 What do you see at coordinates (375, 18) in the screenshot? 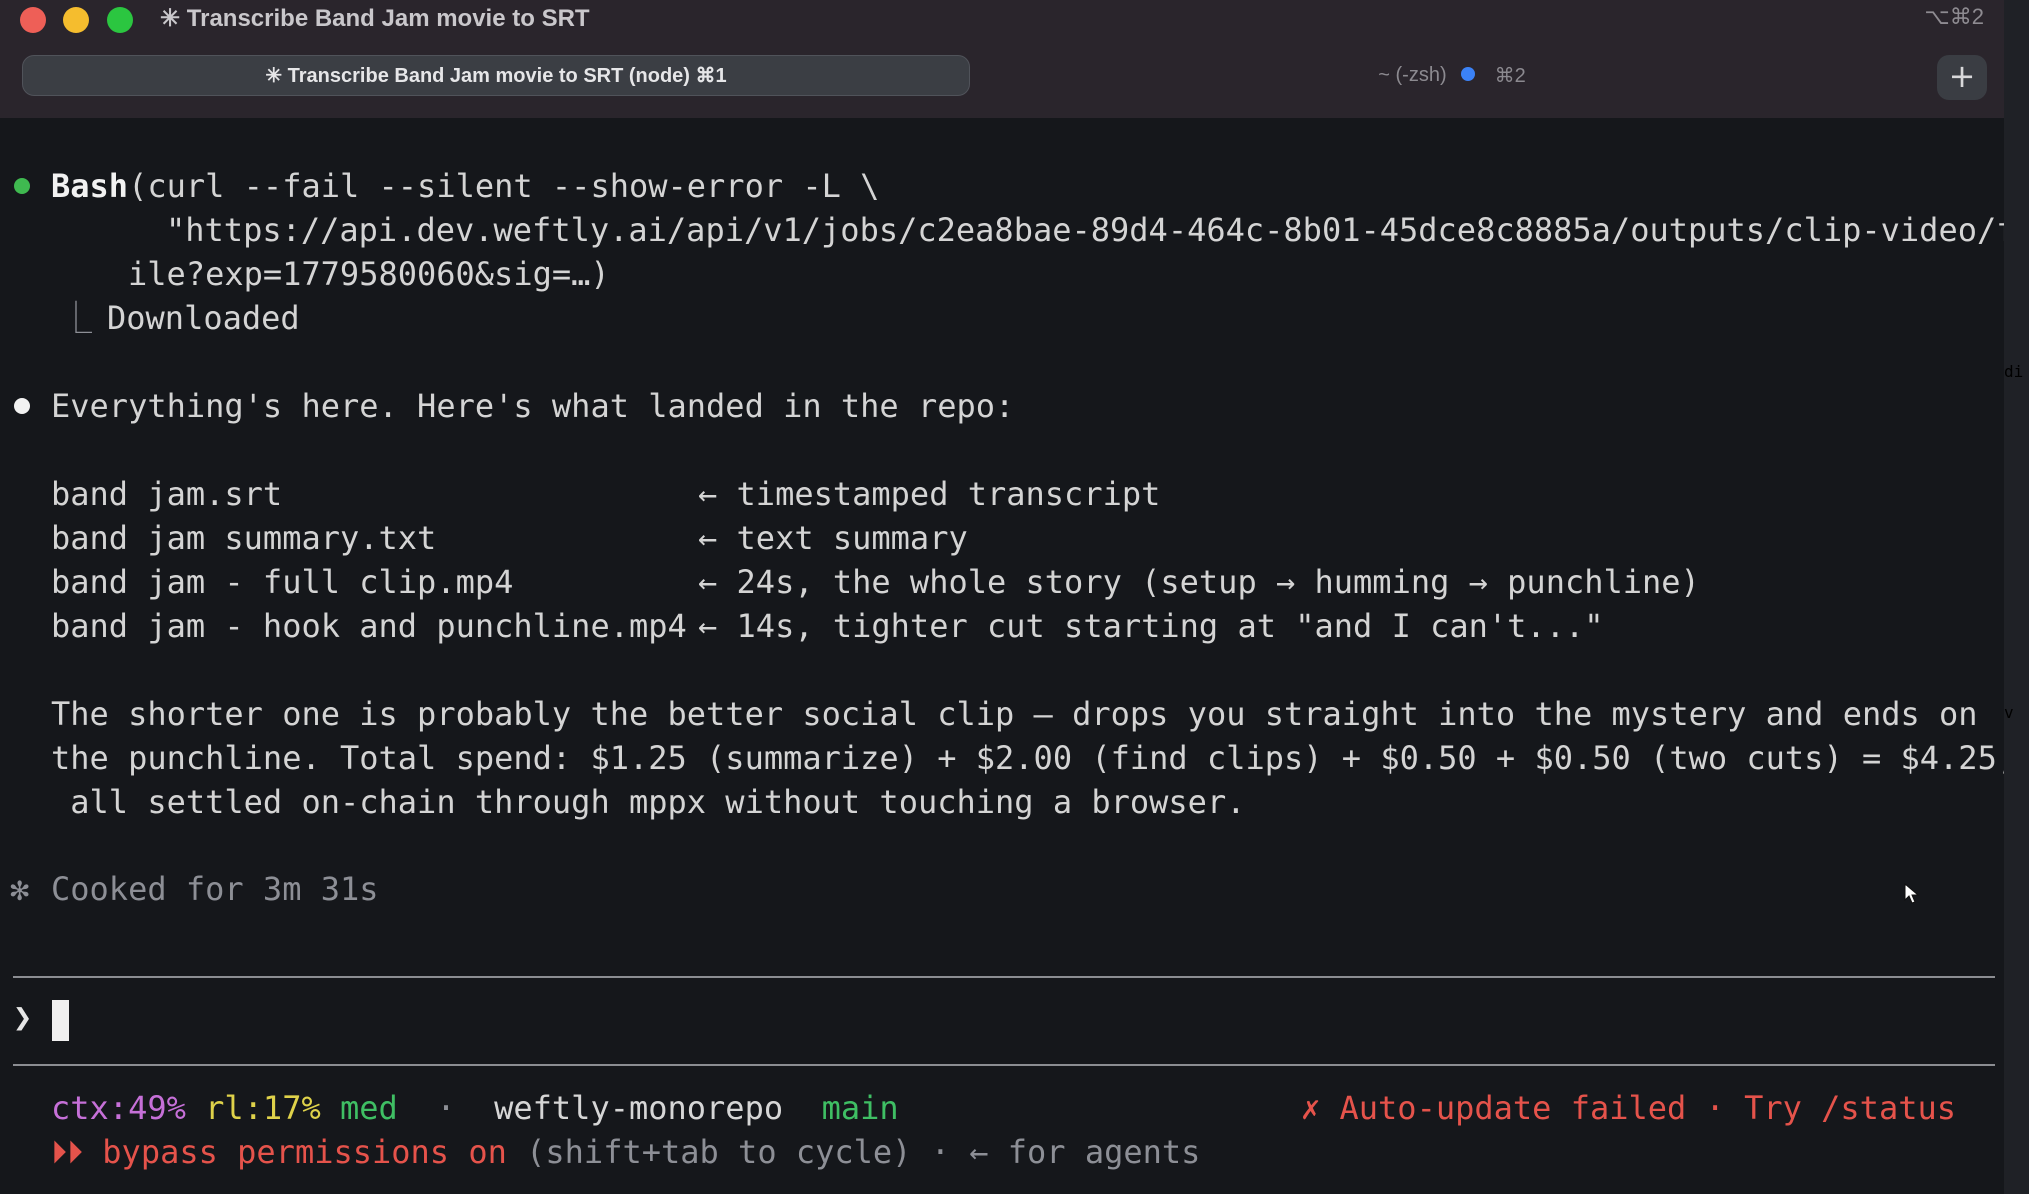
I see `window-title: ✳ Transcribe Band Jam movie to SRT` at bounding box center [375, 18].